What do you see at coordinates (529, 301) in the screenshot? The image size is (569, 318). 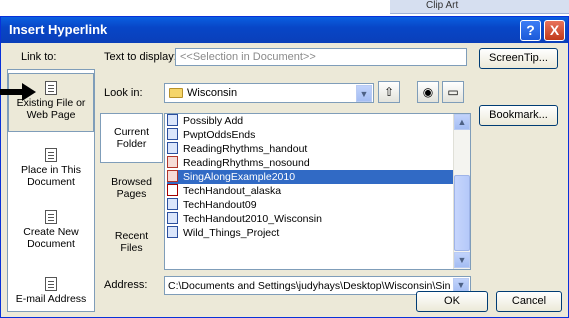 I see `cancel-button: Cancel` at bounding box center [529, 301].